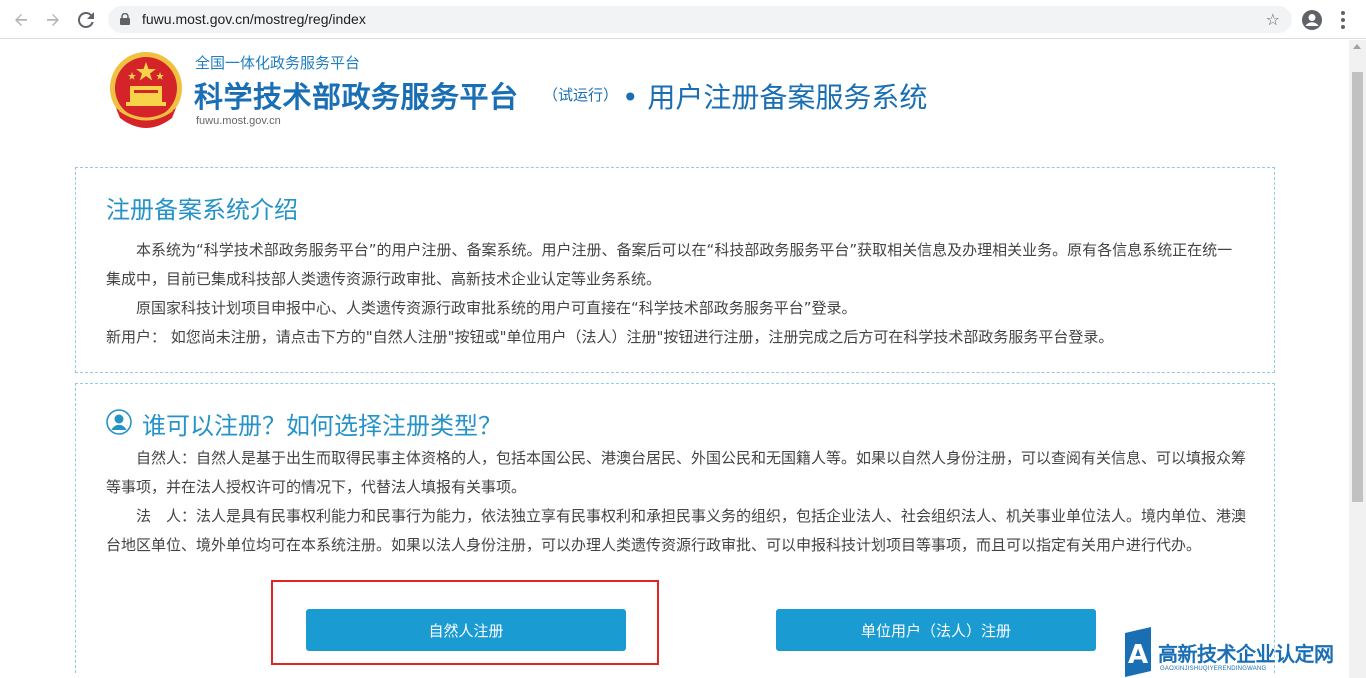 The width and height of the screenshot is (1366, 678). I want to click on browser-menu-icon, so click(1343, 20).